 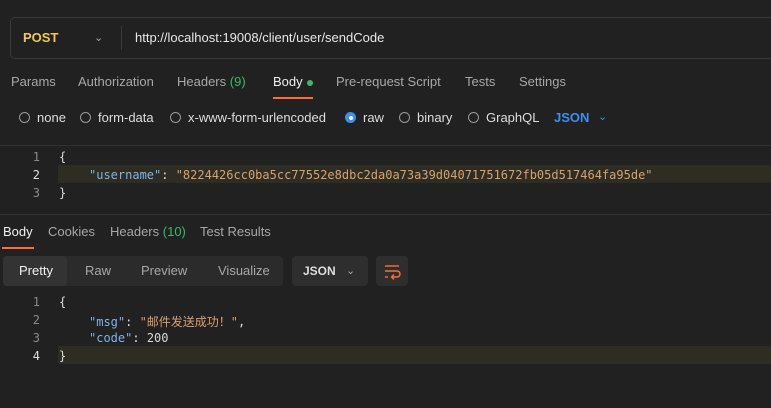 What do you see at coordinates (98, 270) in the screenshot?
I see `view-raw-button: Raw` at bounding box center [98, 270].